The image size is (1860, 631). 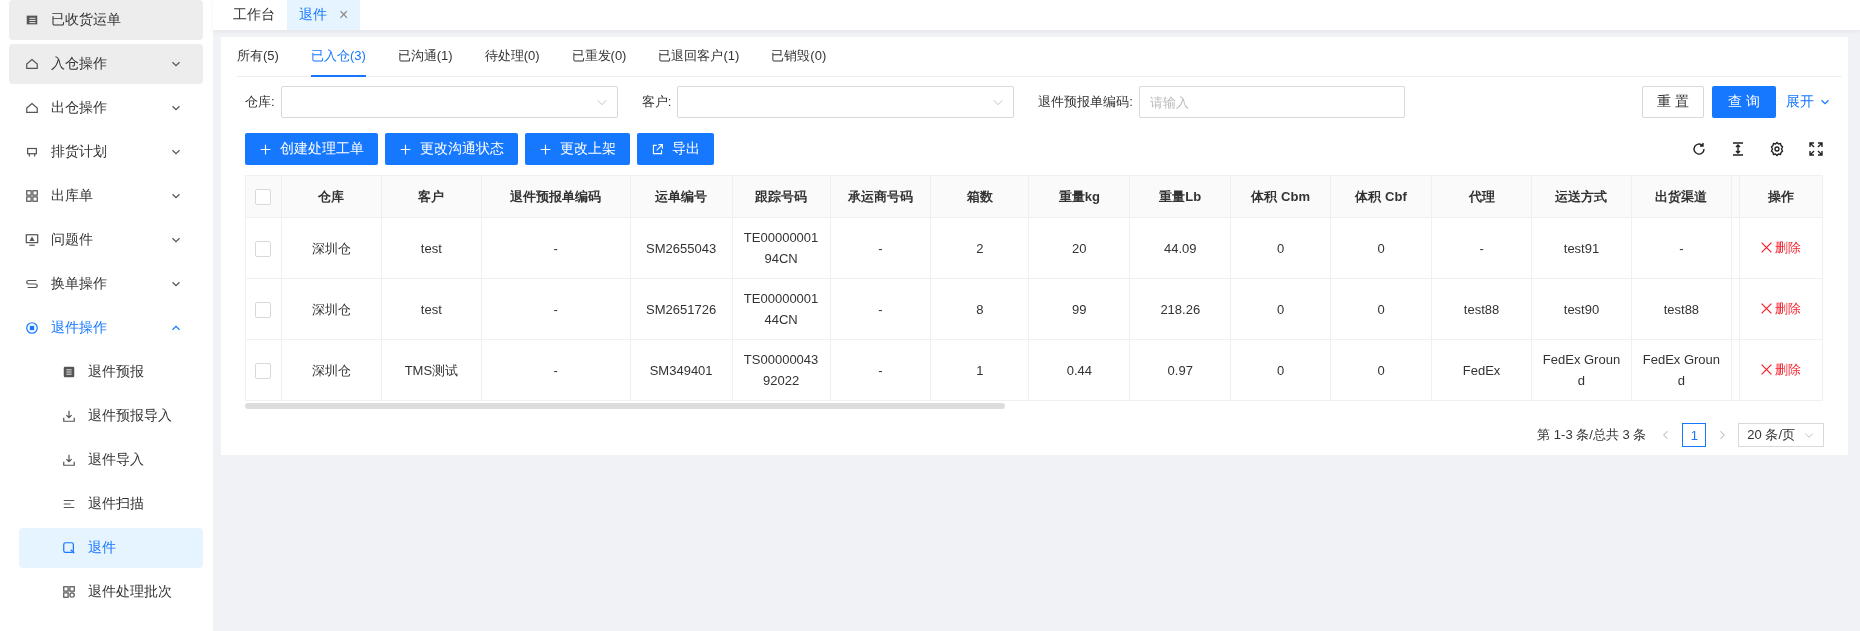 What do you see at coordinates (111, 592) in the screenshot?
I see `sidebar-item: 退件处理批次` at bounding box center [111, 592].